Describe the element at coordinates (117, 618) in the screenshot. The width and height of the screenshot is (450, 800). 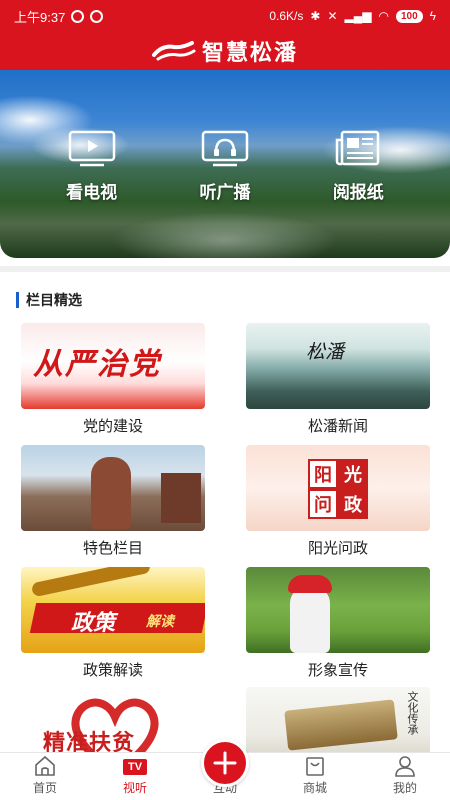
I see `banner-graphic` at that location.